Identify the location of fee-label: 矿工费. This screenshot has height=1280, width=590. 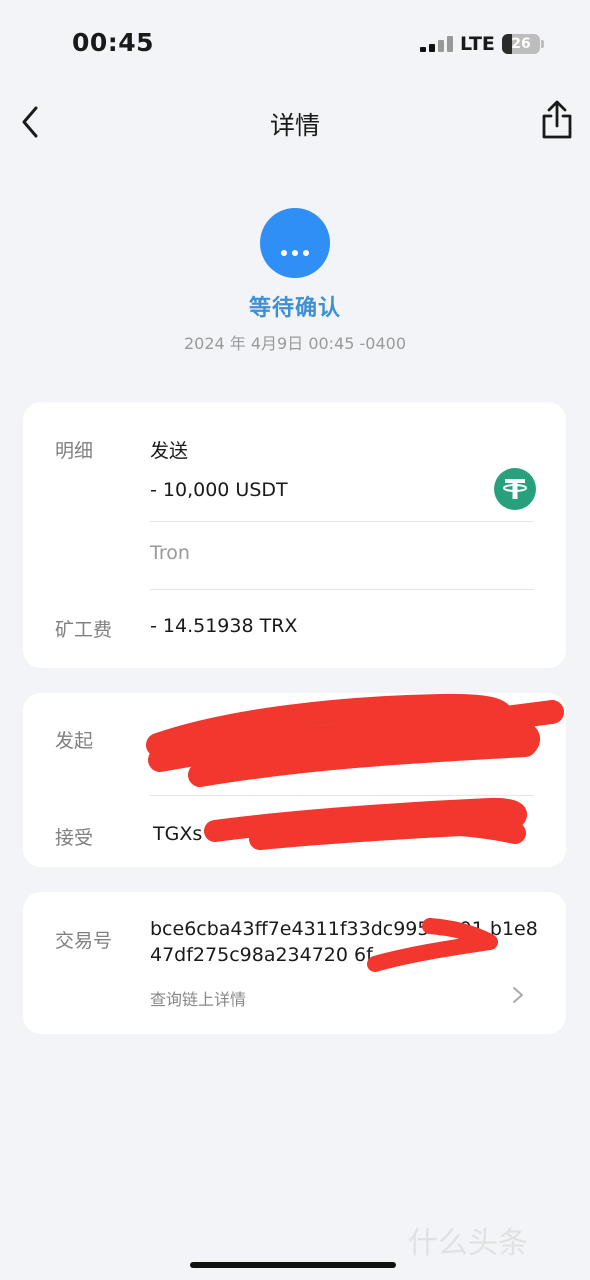
(84, 630).